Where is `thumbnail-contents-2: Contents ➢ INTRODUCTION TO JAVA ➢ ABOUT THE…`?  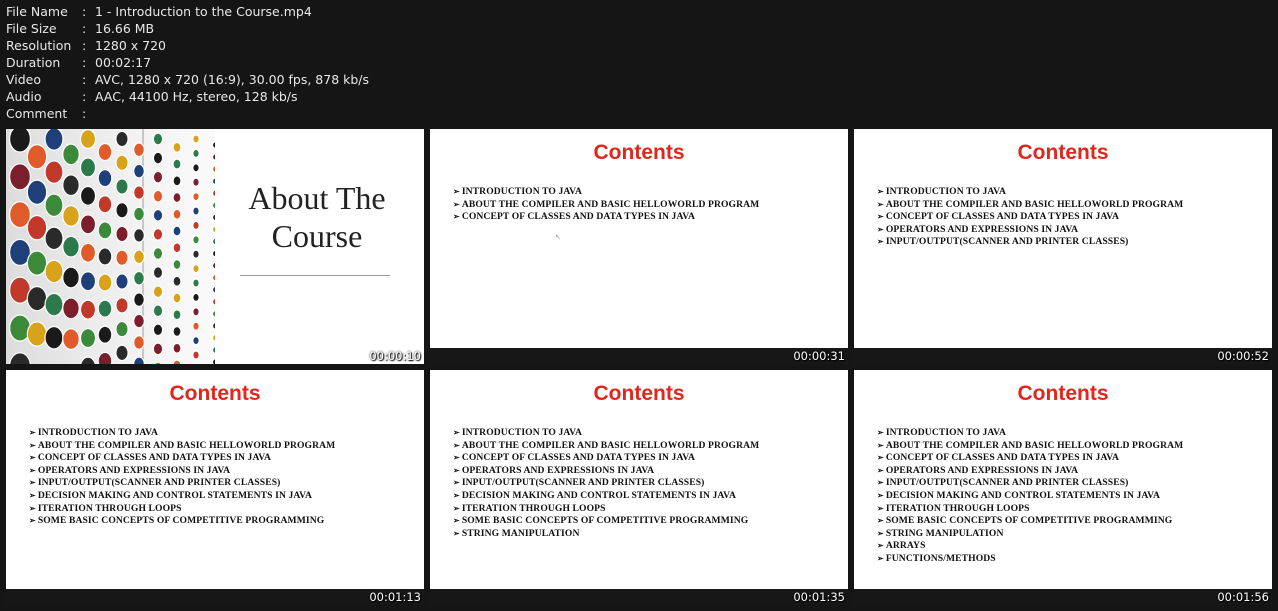
thumbnail-contents-2: Contents ➢ INTRODUCTION TO JAVA ➢ ABOUT THE… is located at coordinates (1063, 246).